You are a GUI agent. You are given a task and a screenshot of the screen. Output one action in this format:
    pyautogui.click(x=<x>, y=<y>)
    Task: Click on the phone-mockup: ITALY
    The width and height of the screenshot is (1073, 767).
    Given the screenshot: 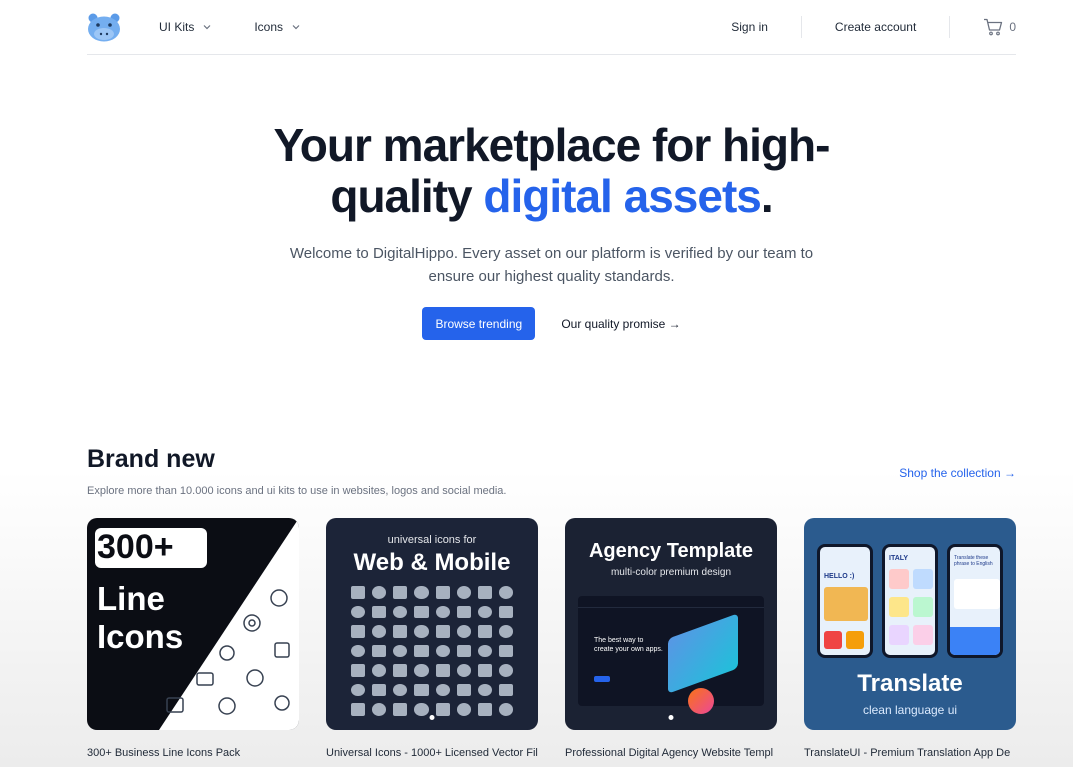 What is the action you would take?
    pyautogui.click(x=910, y=601)
    